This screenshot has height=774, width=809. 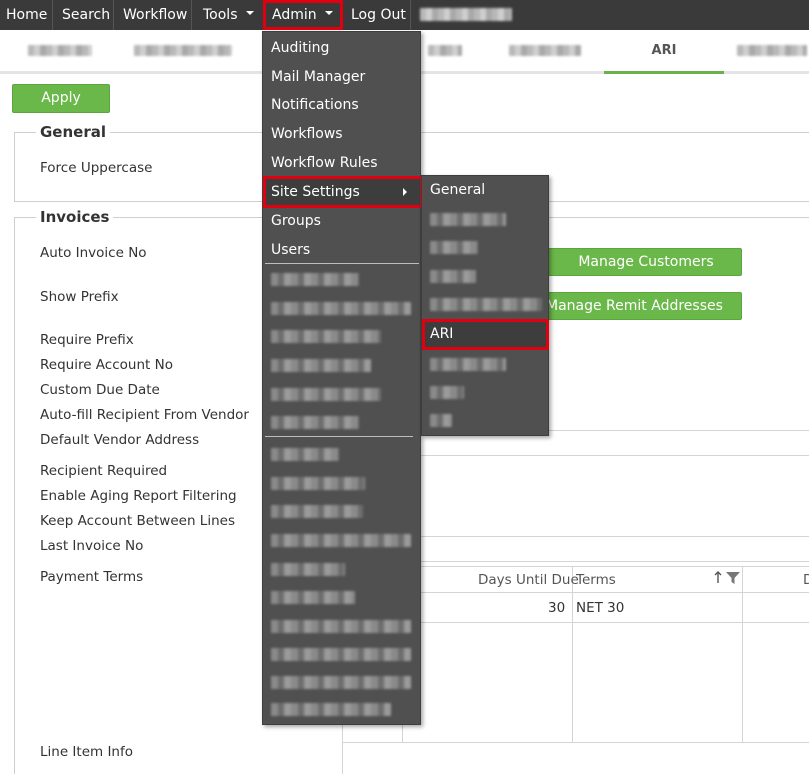 I want to click on menu-item-workflows: Workflows, so click(x=341, y=134).